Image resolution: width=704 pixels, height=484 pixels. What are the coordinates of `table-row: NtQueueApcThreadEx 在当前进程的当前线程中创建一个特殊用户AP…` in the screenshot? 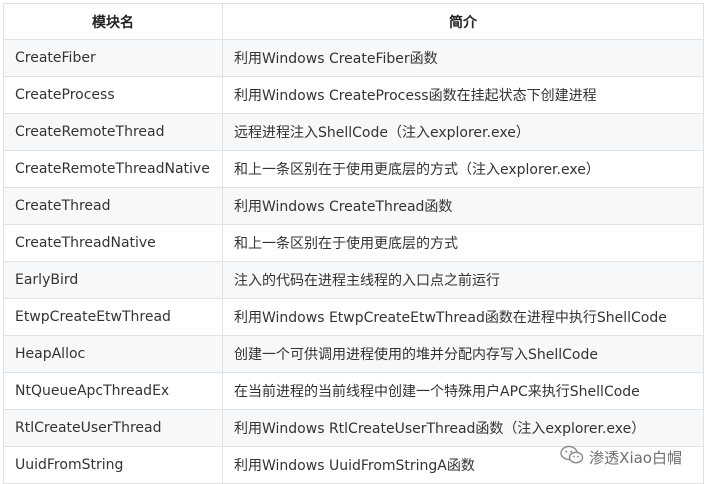 It's located at (353, 391).